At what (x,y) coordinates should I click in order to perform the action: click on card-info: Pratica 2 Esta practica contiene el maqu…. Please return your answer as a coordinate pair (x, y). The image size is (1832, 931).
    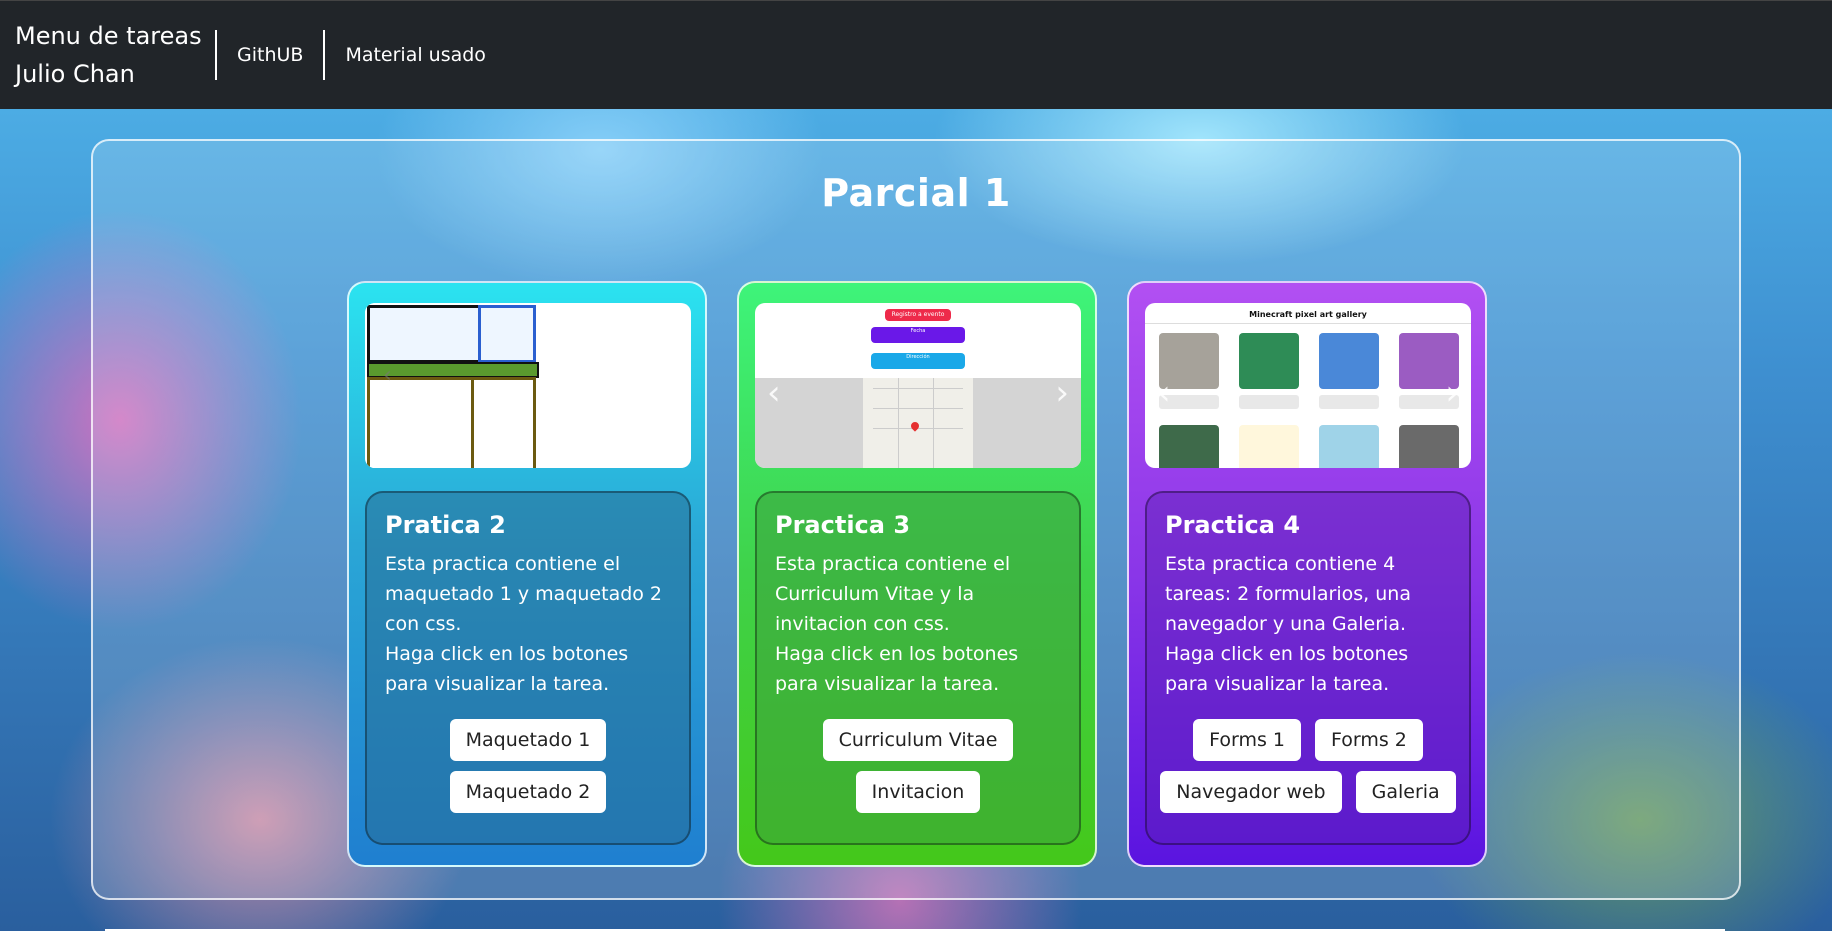
    Looking at the image, I should click on (528, 668).